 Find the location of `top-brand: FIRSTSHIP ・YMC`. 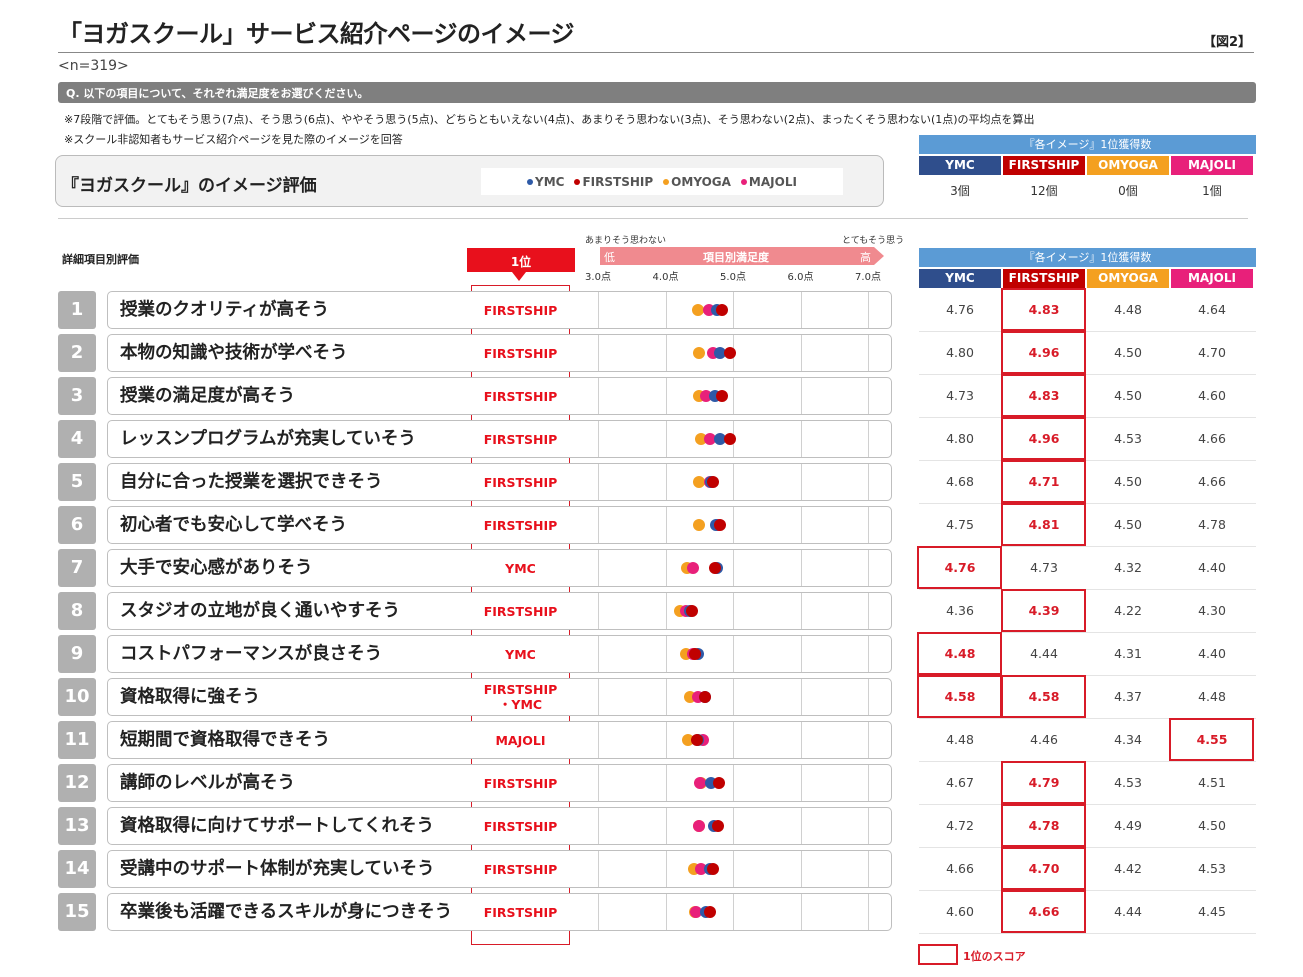

top-brand: FIRSTSHIP ・YMC is located at coordinates (520, 697).